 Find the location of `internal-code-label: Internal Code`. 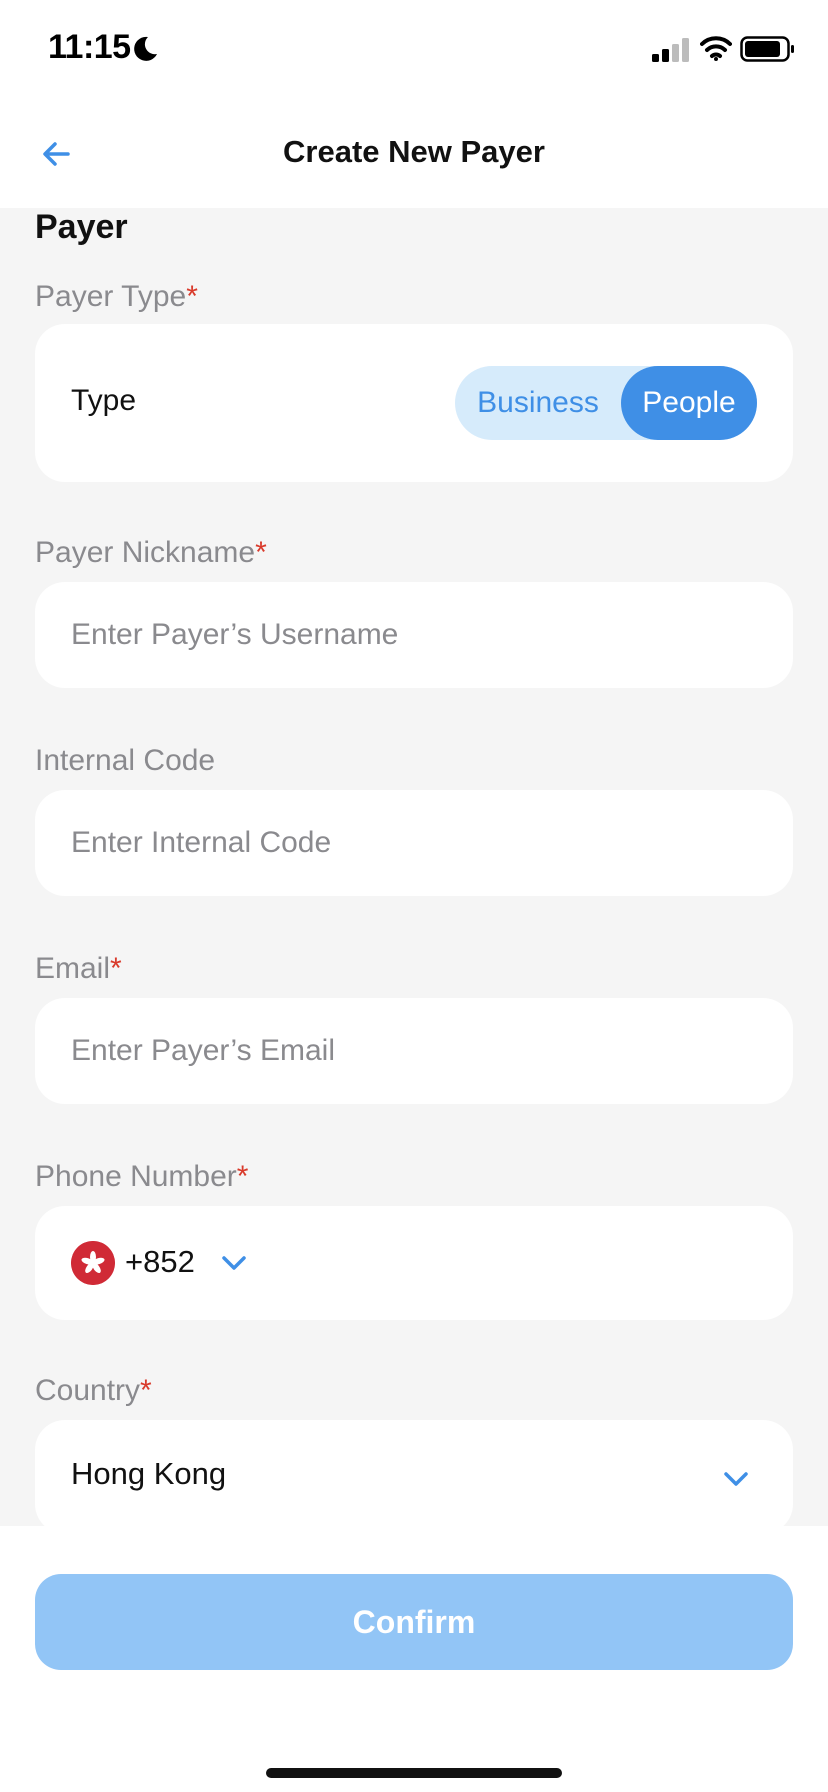

internal-code-label: Internal Code is located at coordinates (125, 761).